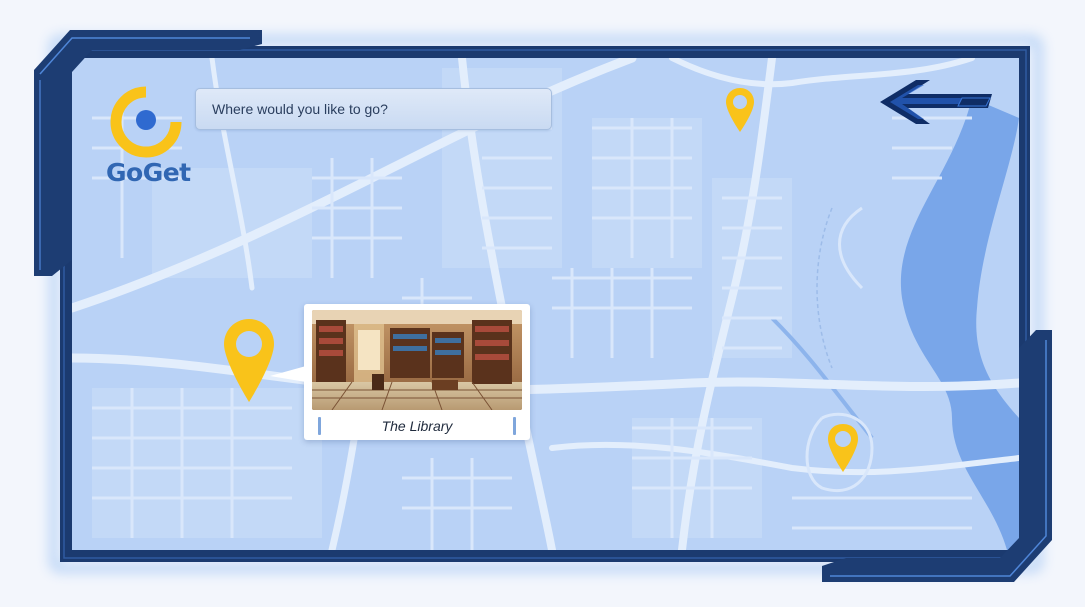 The width and height of the screenshot is (1085, 607). I want to click on location-title: The Library, so click(417, 426).